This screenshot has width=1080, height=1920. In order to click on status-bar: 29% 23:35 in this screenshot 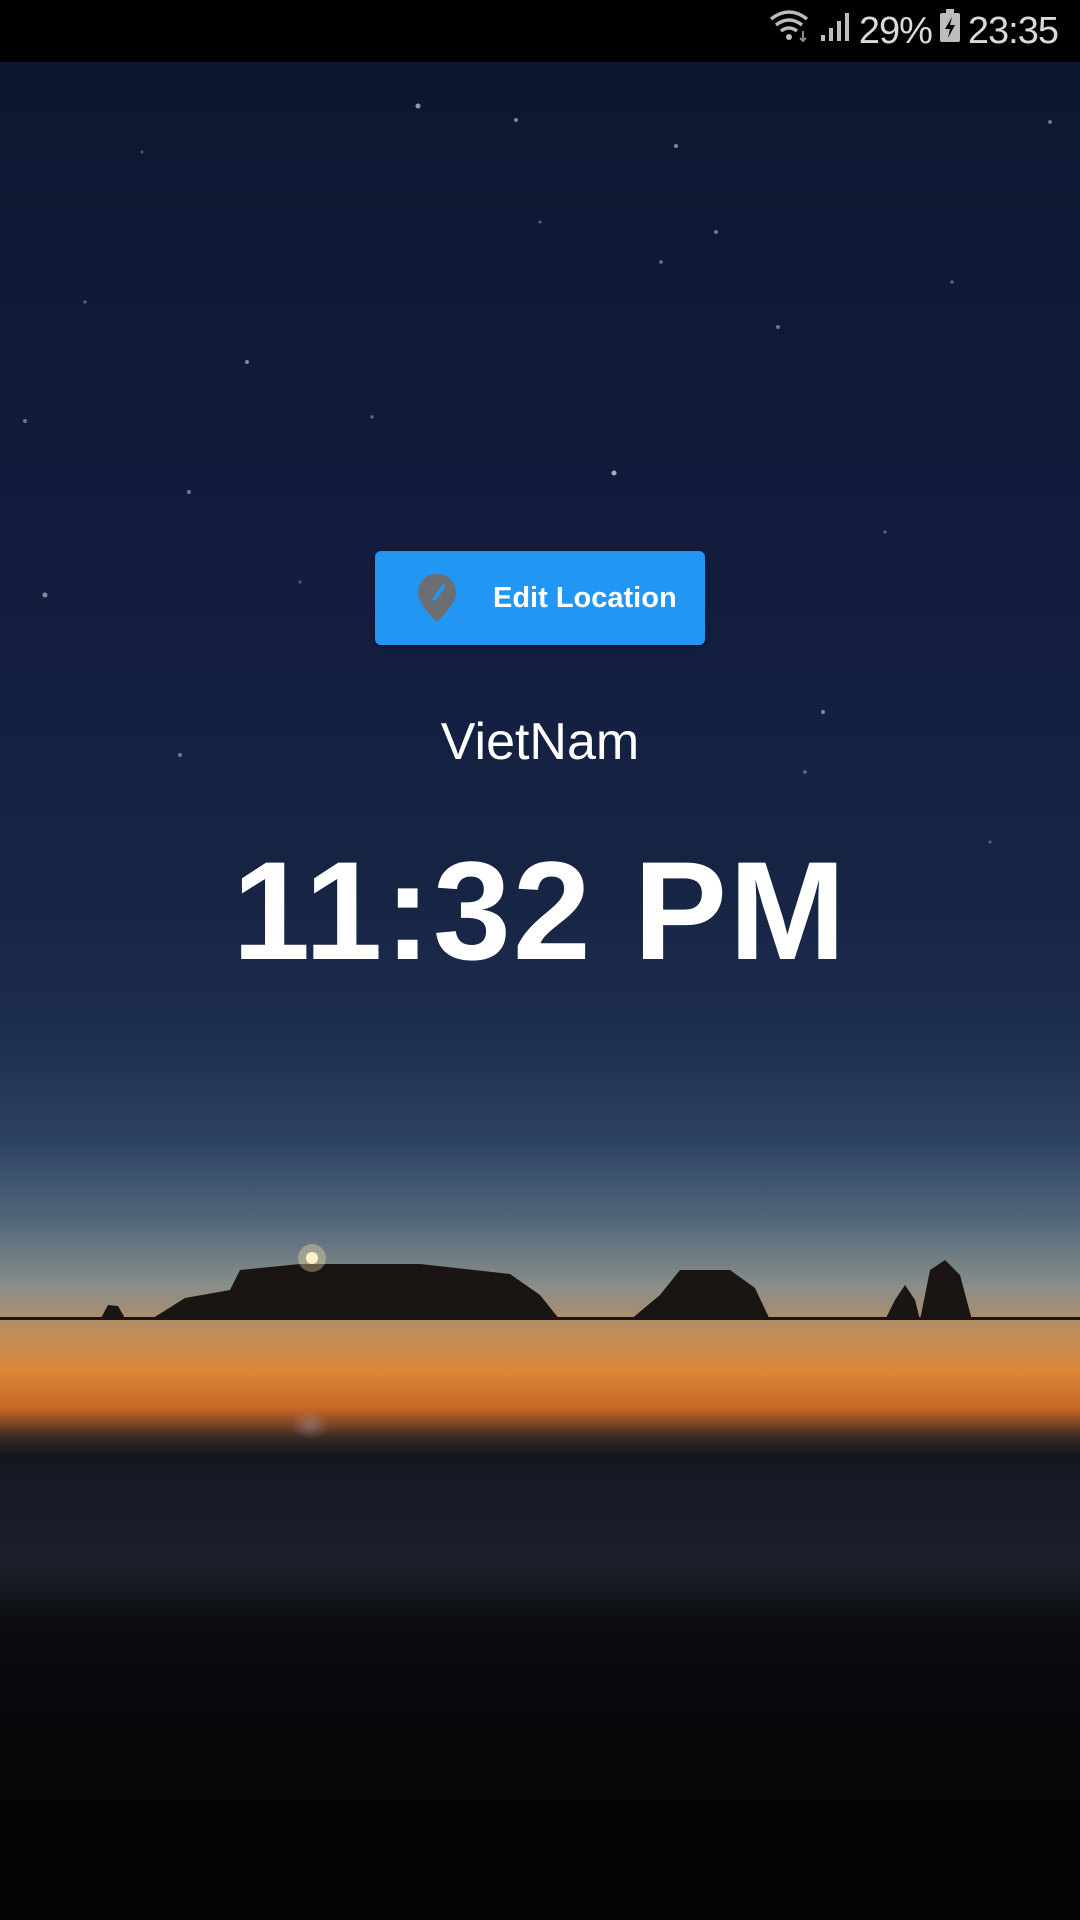, I will do `click(540, 31)`.